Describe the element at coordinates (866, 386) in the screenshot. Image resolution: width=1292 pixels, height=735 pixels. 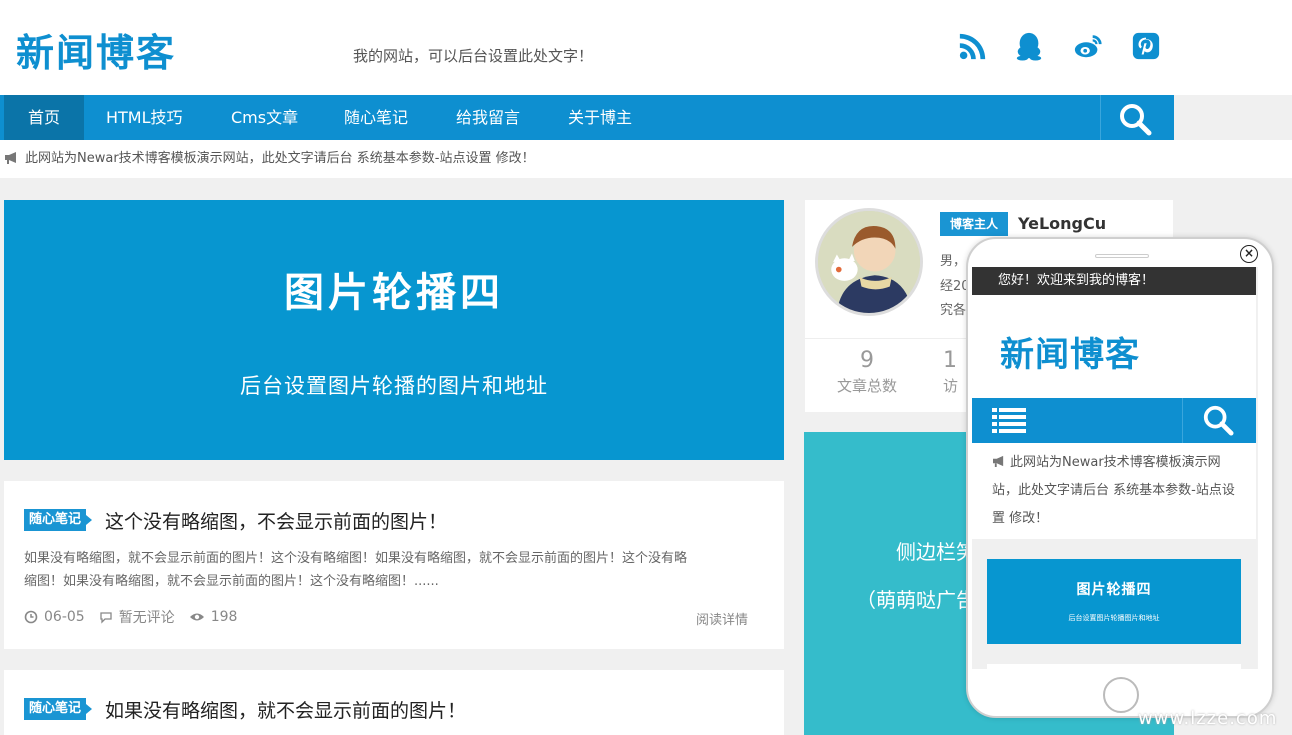
I see `stat-label: 文章总数` at that location.